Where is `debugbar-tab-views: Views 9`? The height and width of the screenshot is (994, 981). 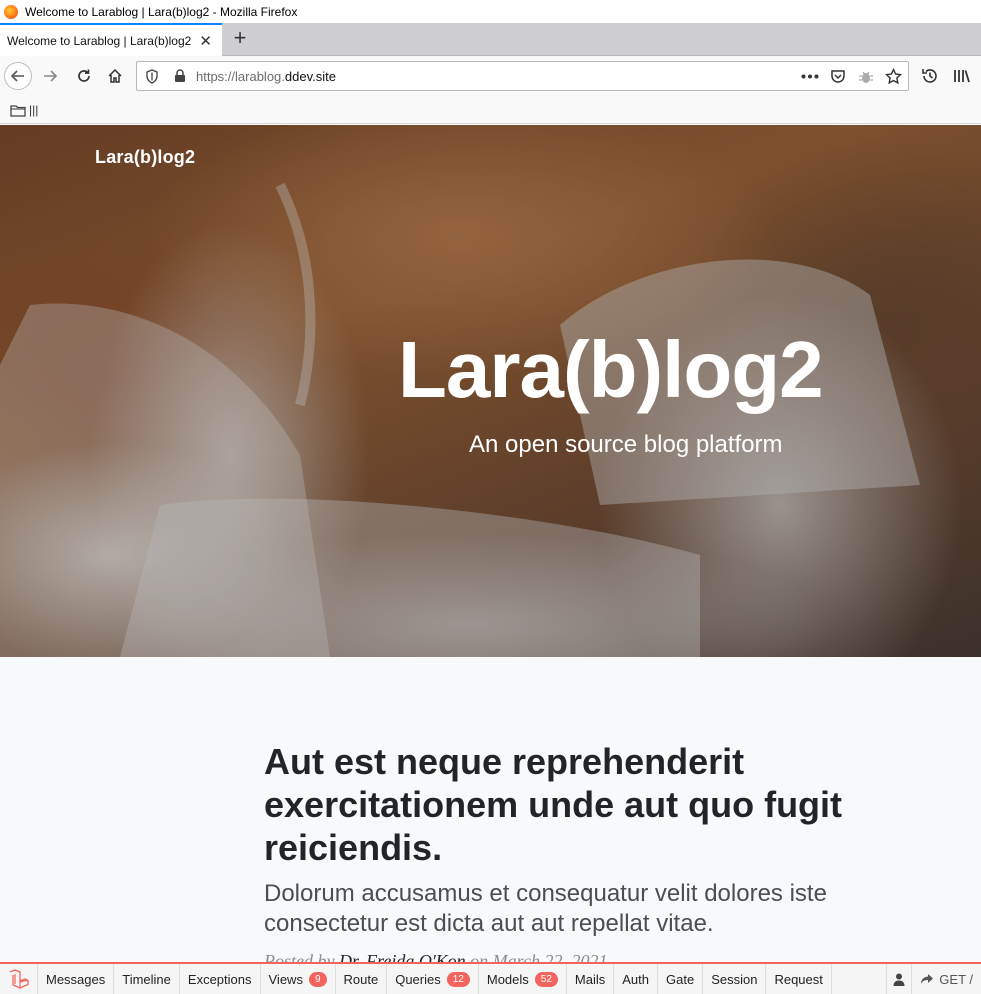 debugbar-tab-views: Views 9 is located at coordinates (298, 979).